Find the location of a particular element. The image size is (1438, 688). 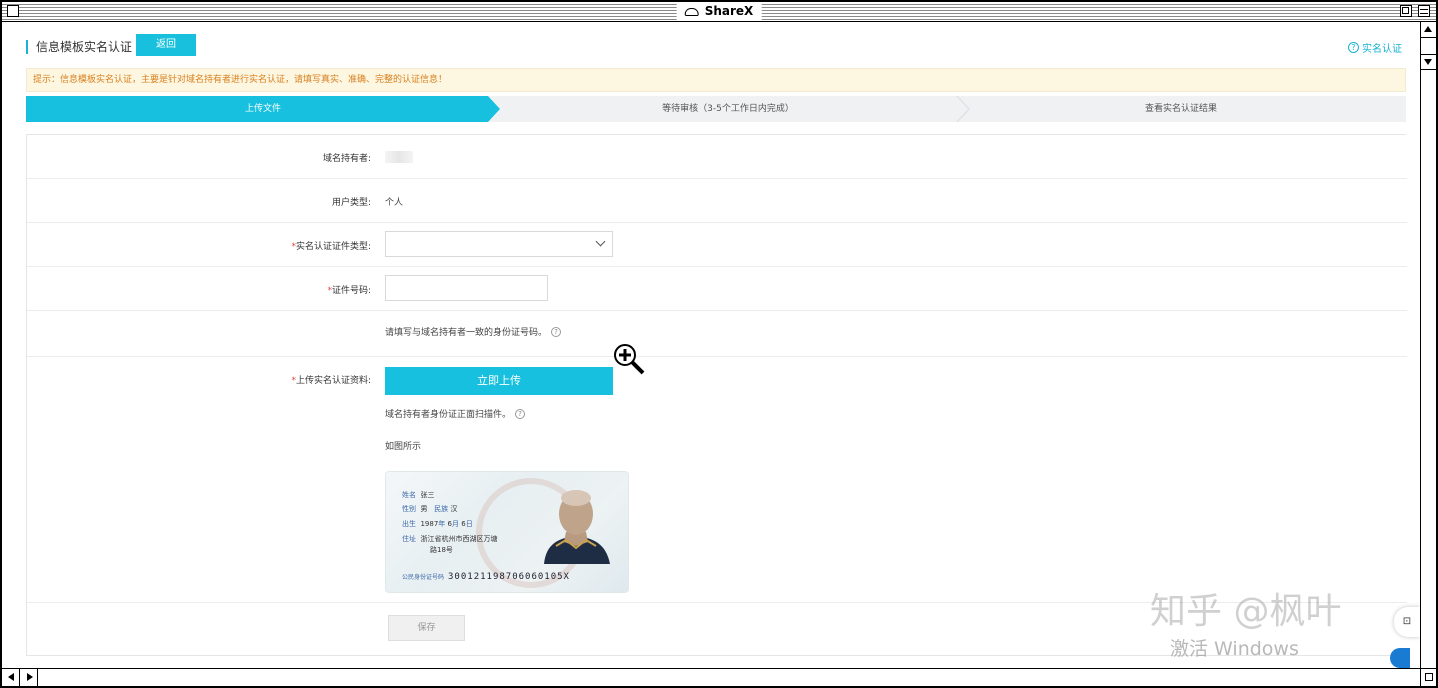

help-link: ? 实名认证 is located at coordinates (1375, 47).